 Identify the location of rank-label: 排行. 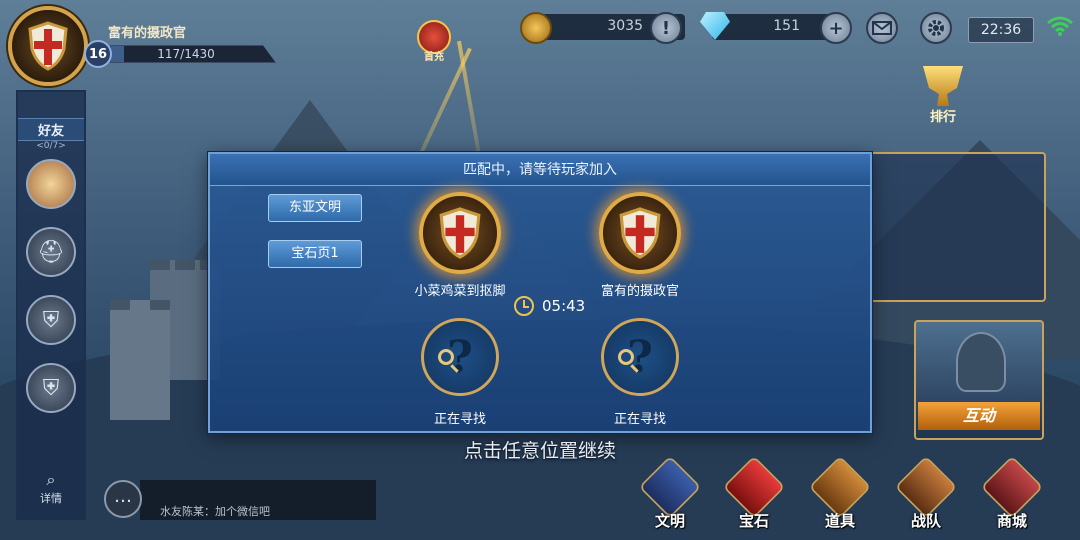
(942, 117).